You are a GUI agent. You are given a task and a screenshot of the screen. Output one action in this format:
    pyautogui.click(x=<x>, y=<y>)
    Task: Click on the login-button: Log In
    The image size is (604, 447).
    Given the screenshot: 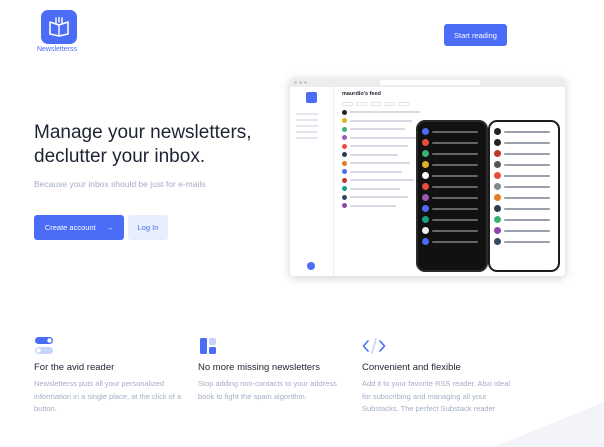 What is the action you would take?
    pyautogui.click(x=148, y=227)
    